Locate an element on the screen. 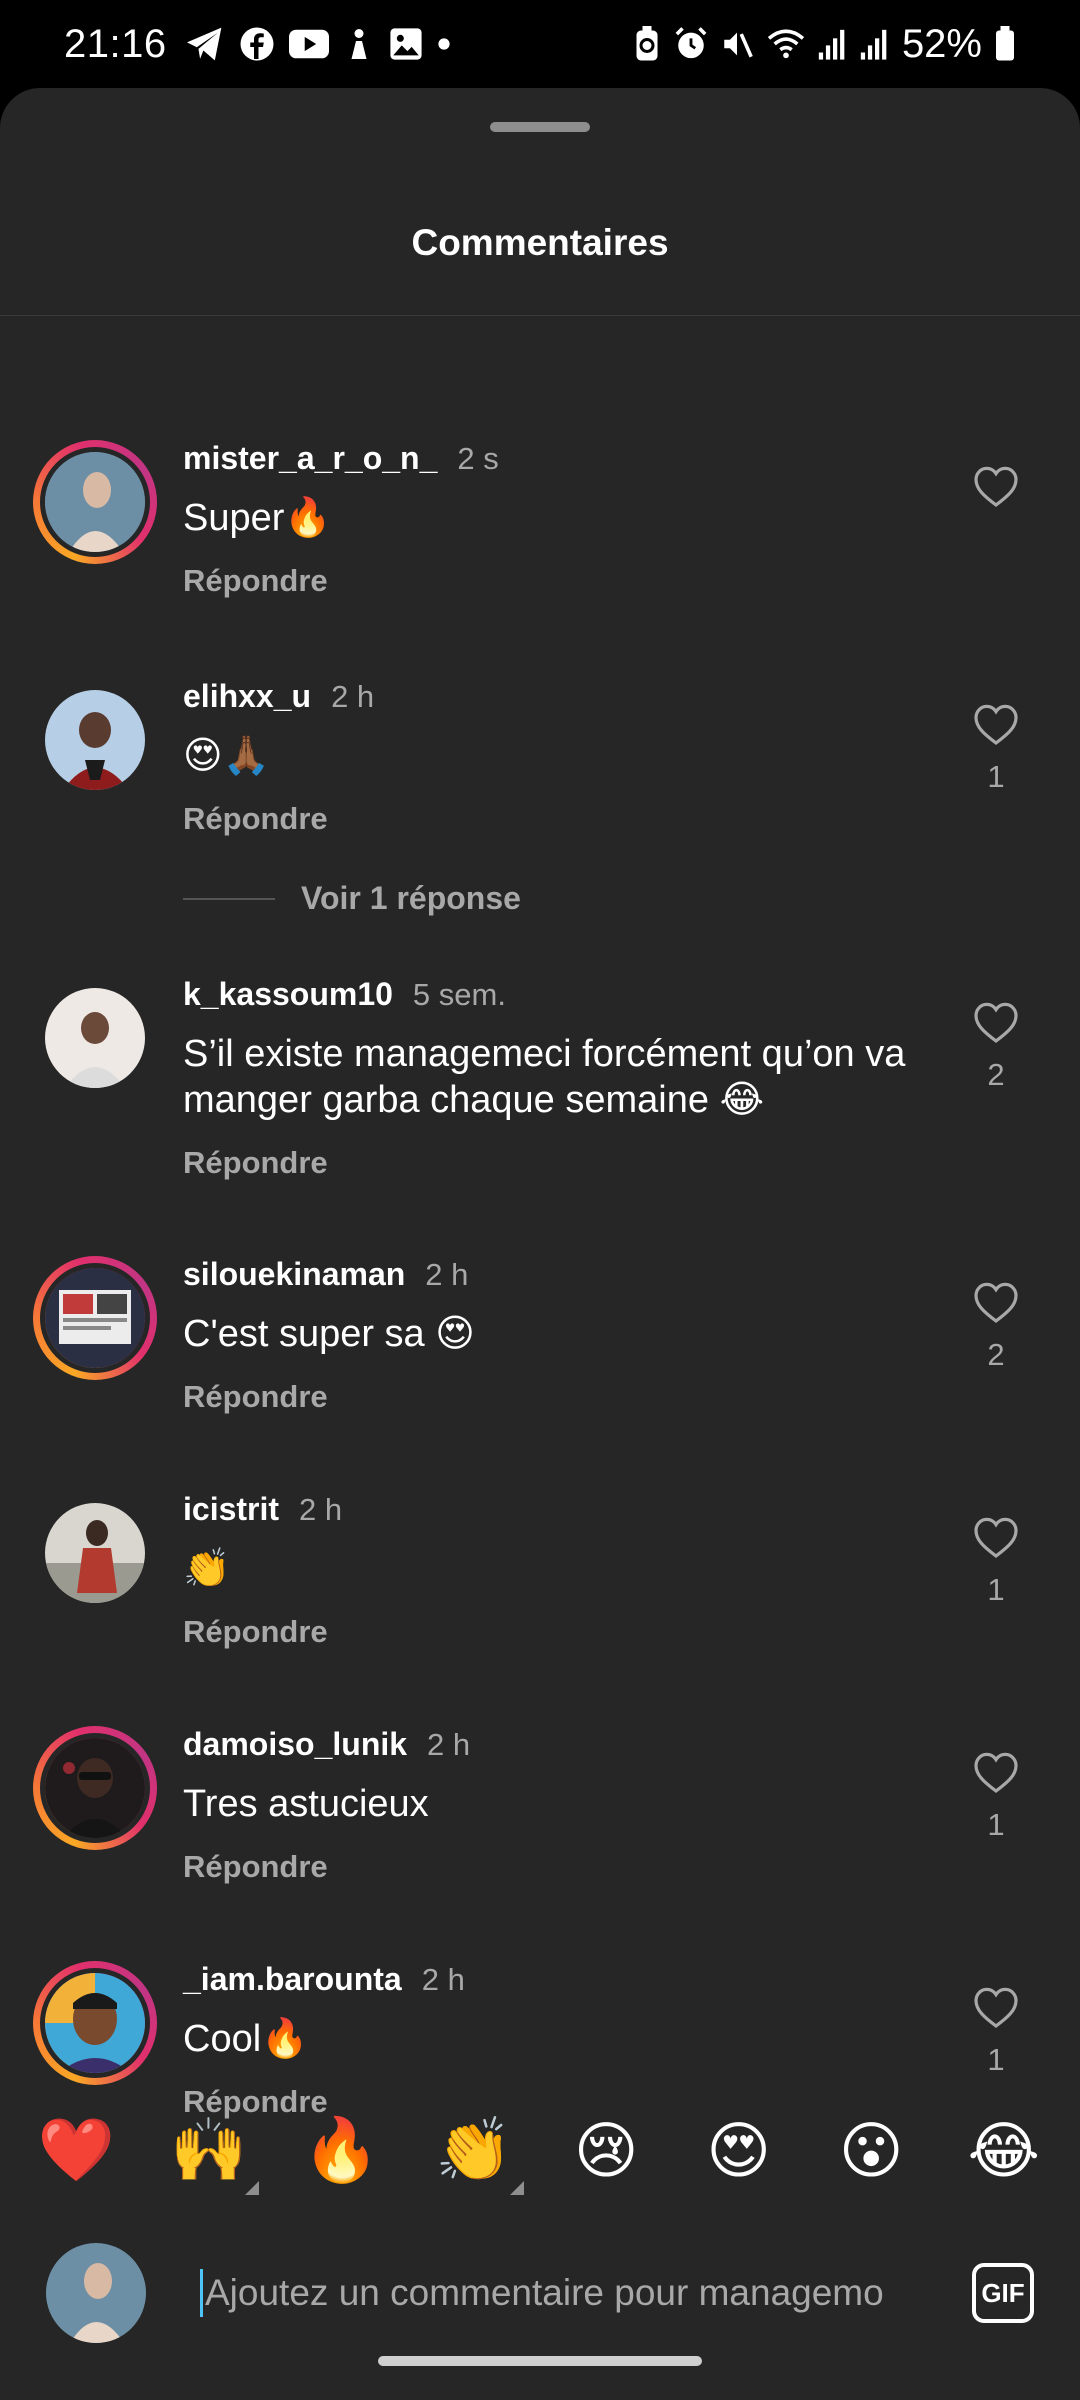  alarm-icon is located at coordinates (691, 44).